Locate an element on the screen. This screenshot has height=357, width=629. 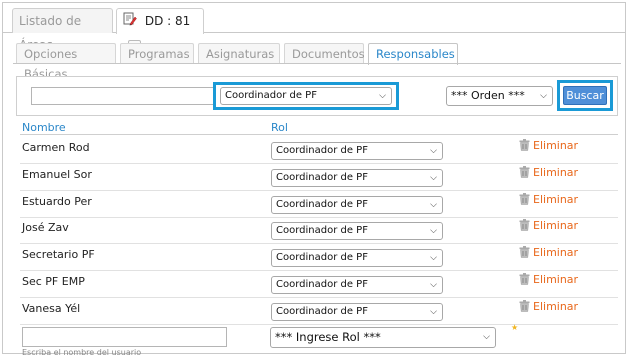
row-user-name: Emanuel Sor is located at coordinates (57, 174).